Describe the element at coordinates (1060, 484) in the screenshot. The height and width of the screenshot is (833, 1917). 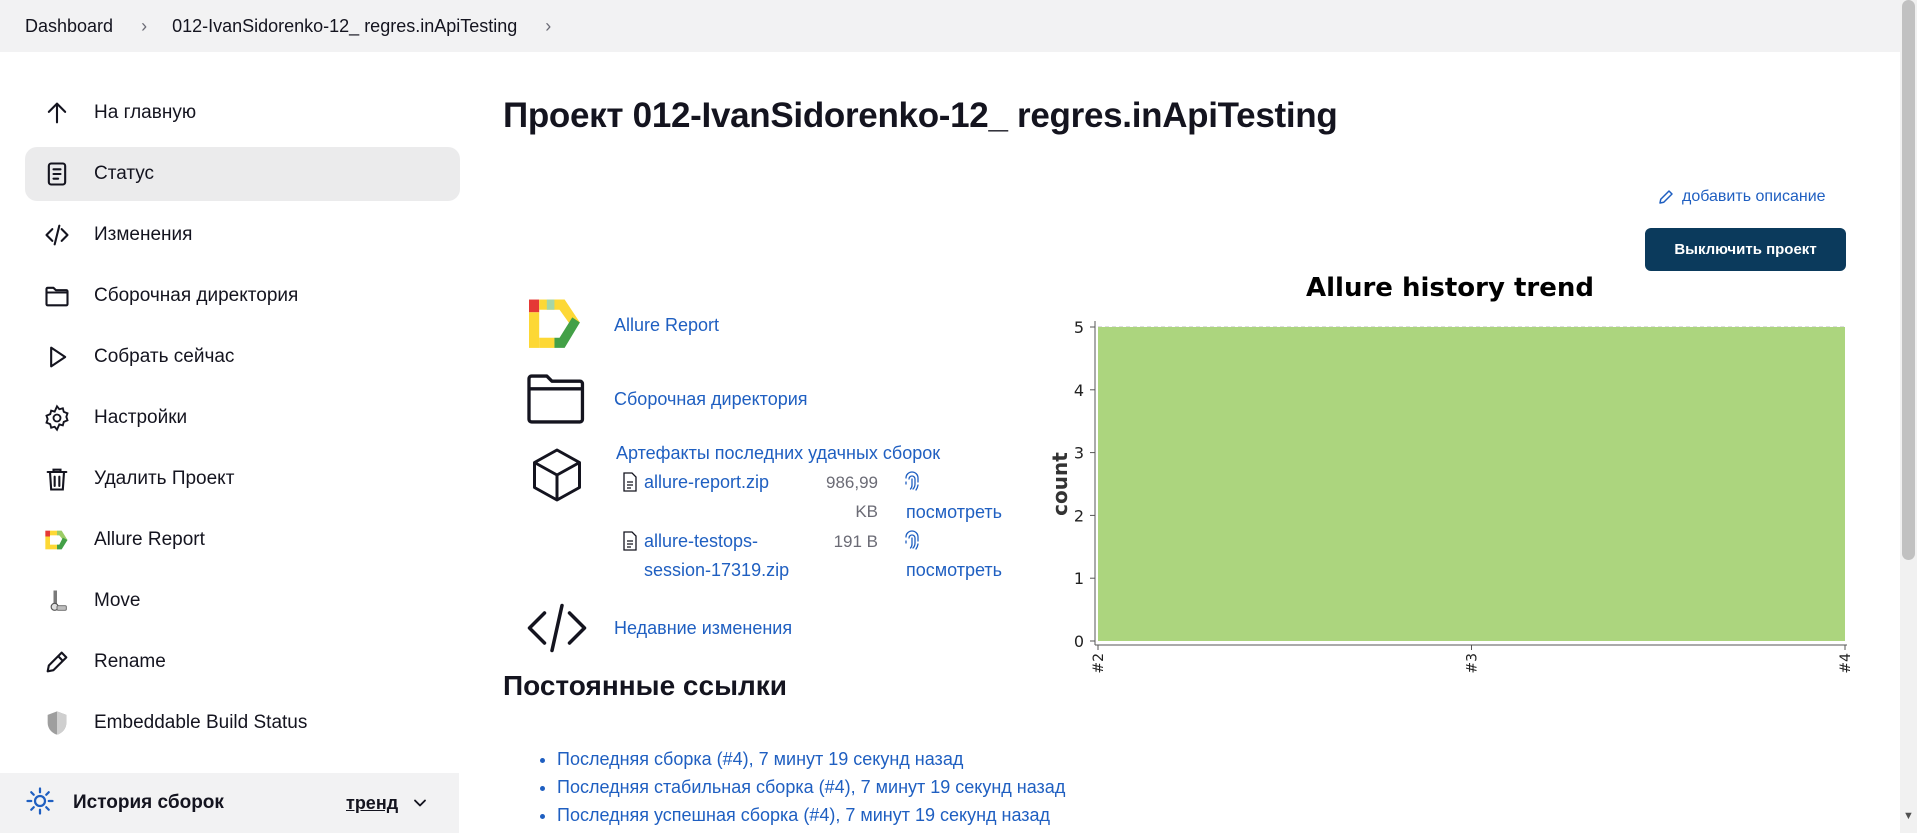
I see `y-axis-label: count` at that location.